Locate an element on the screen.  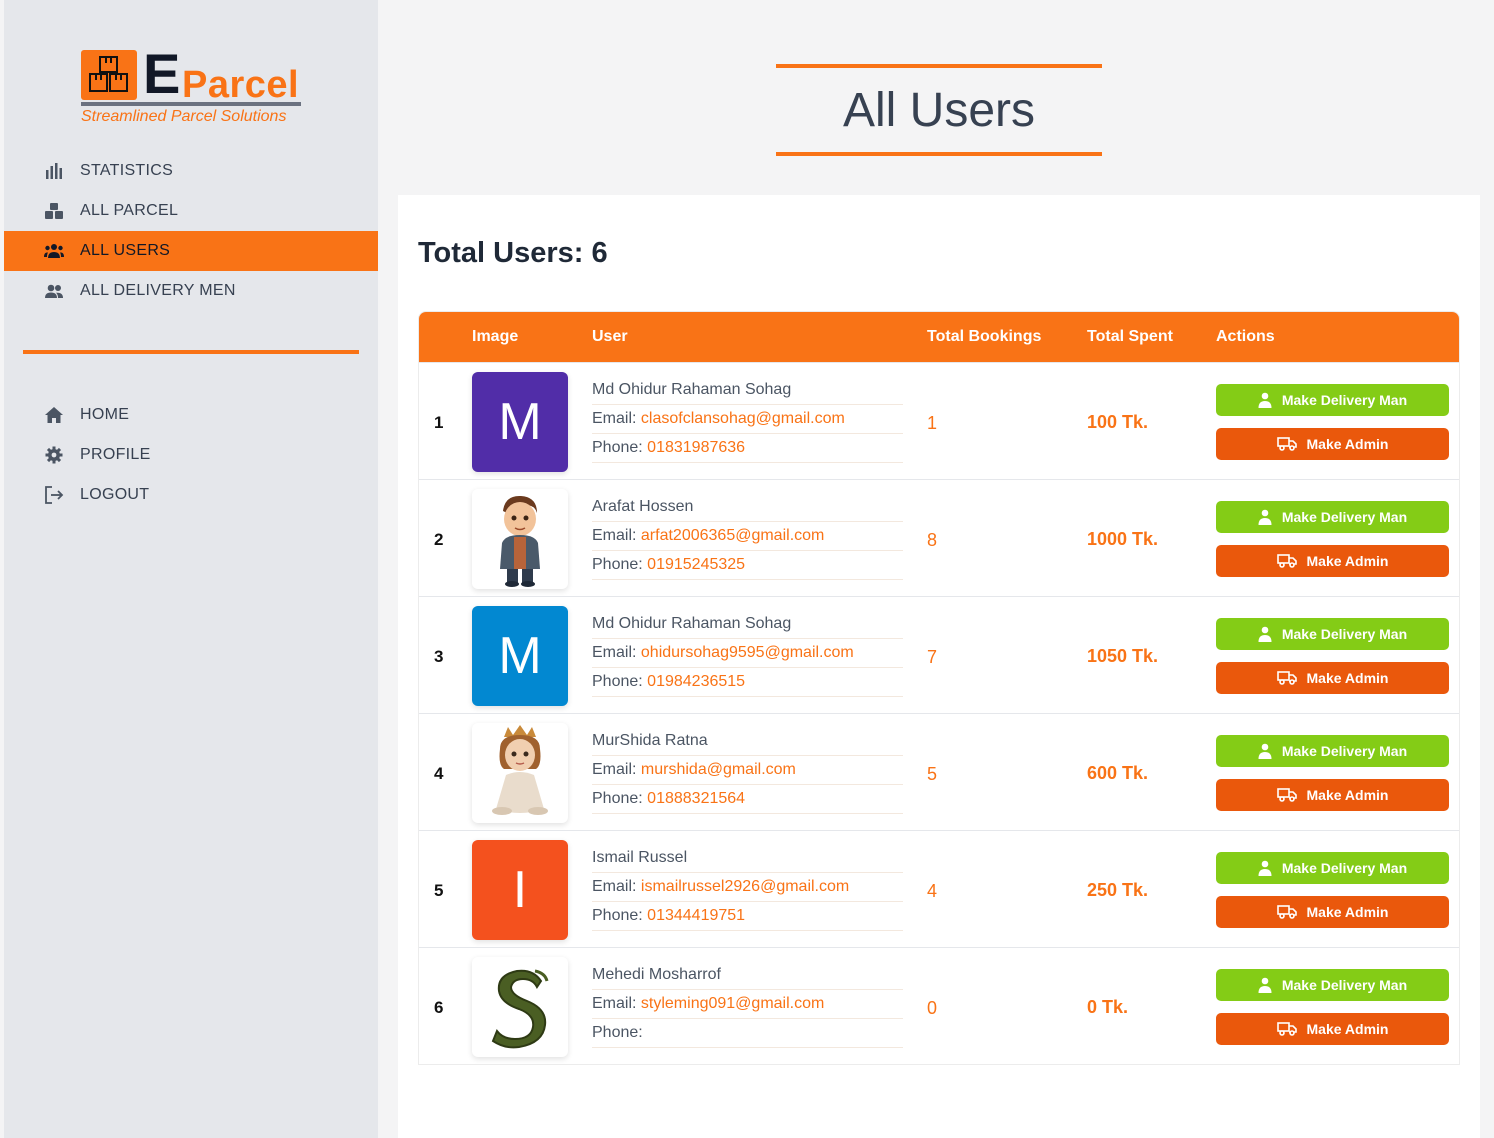
user-email: Email: ohidursohag9595@gmail.com is located at coordinates (747, 653).